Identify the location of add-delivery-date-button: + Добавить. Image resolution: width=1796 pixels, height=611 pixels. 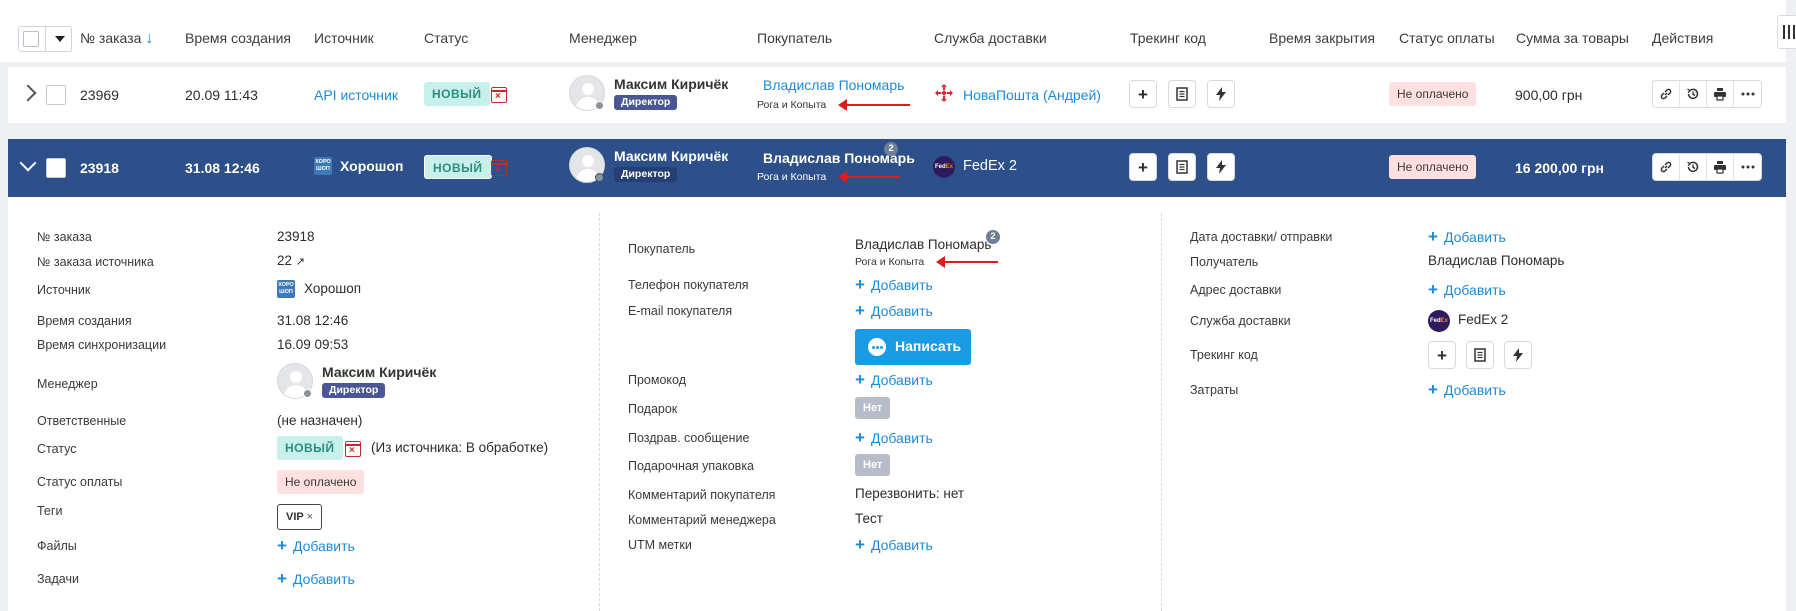
(1467, 237).